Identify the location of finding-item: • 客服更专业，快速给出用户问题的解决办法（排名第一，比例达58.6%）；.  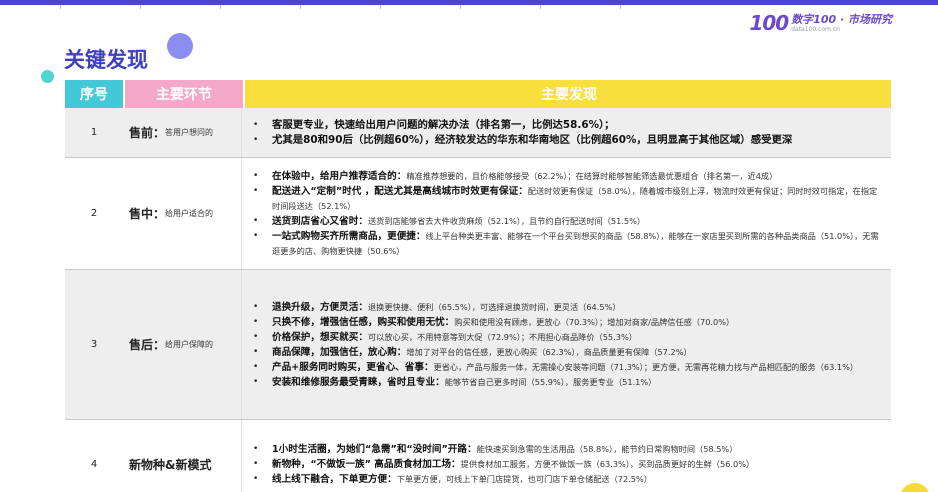
(521, 125).